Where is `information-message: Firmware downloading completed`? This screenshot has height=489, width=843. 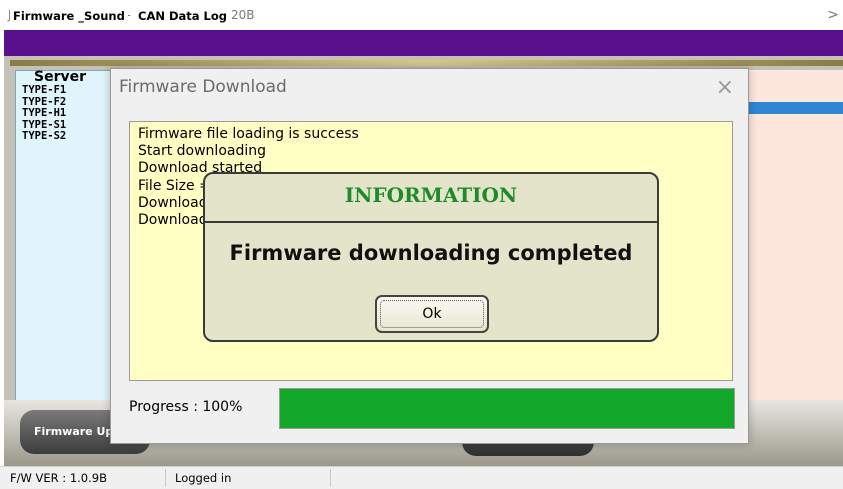 information-message: Firmware downloading completed is located at coordinates (431, 253).